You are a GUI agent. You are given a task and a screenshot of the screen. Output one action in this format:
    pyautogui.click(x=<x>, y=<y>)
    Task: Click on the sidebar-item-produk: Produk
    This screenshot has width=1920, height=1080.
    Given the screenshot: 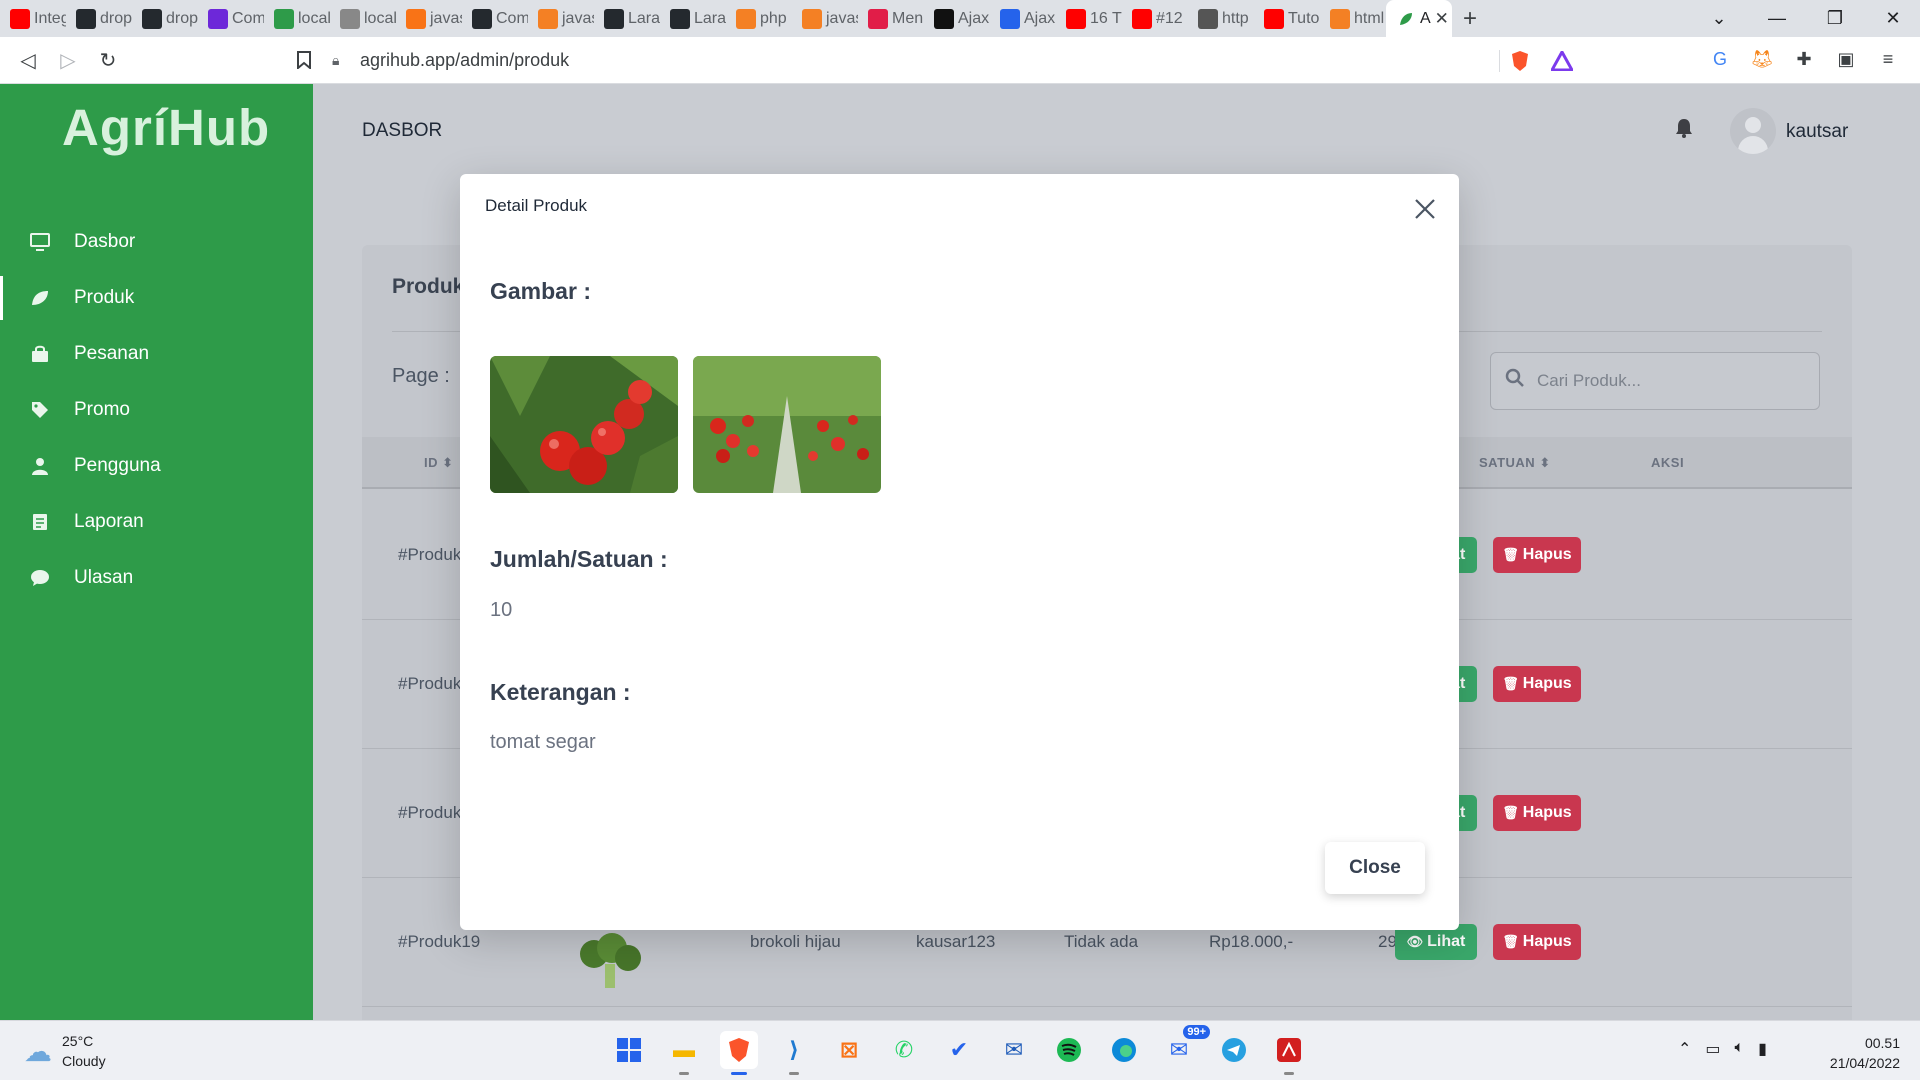 What is the action you would take?
    pyautogui.click(x=156, y=298)
    